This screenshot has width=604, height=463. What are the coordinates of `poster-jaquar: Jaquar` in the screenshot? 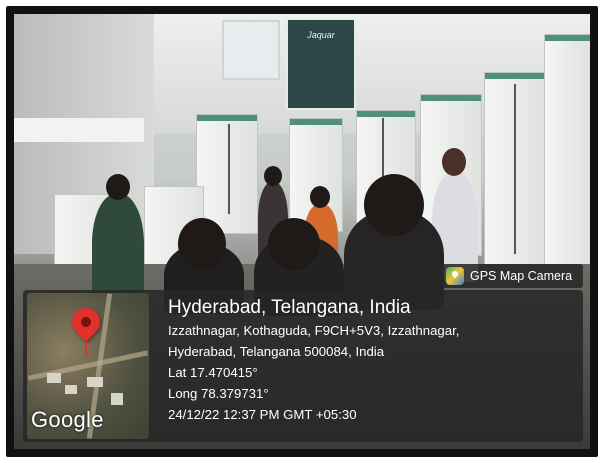 It's located at (321, 64).